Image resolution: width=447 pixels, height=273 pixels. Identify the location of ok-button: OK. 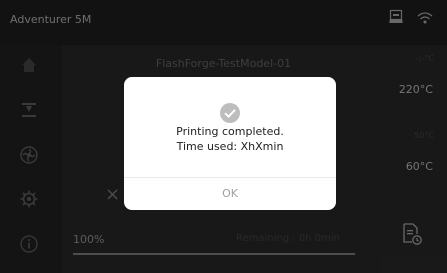
(230, 194).